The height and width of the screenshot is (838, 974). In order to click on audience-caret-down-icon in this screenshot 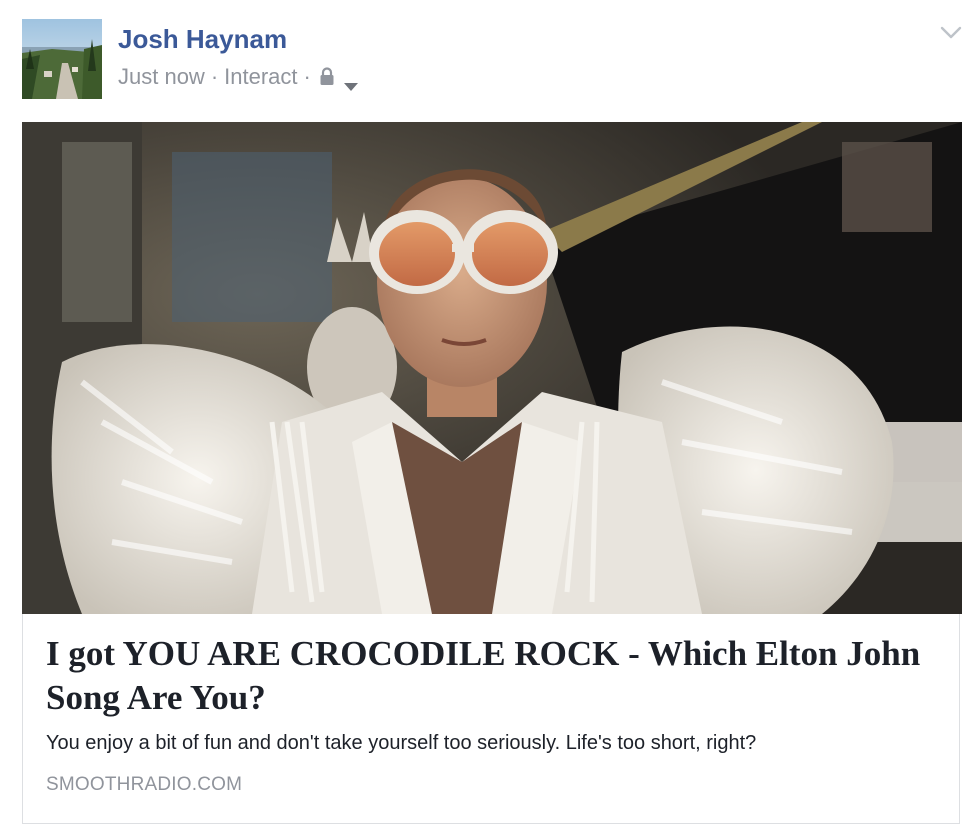, I will do `click(351, 81)`.